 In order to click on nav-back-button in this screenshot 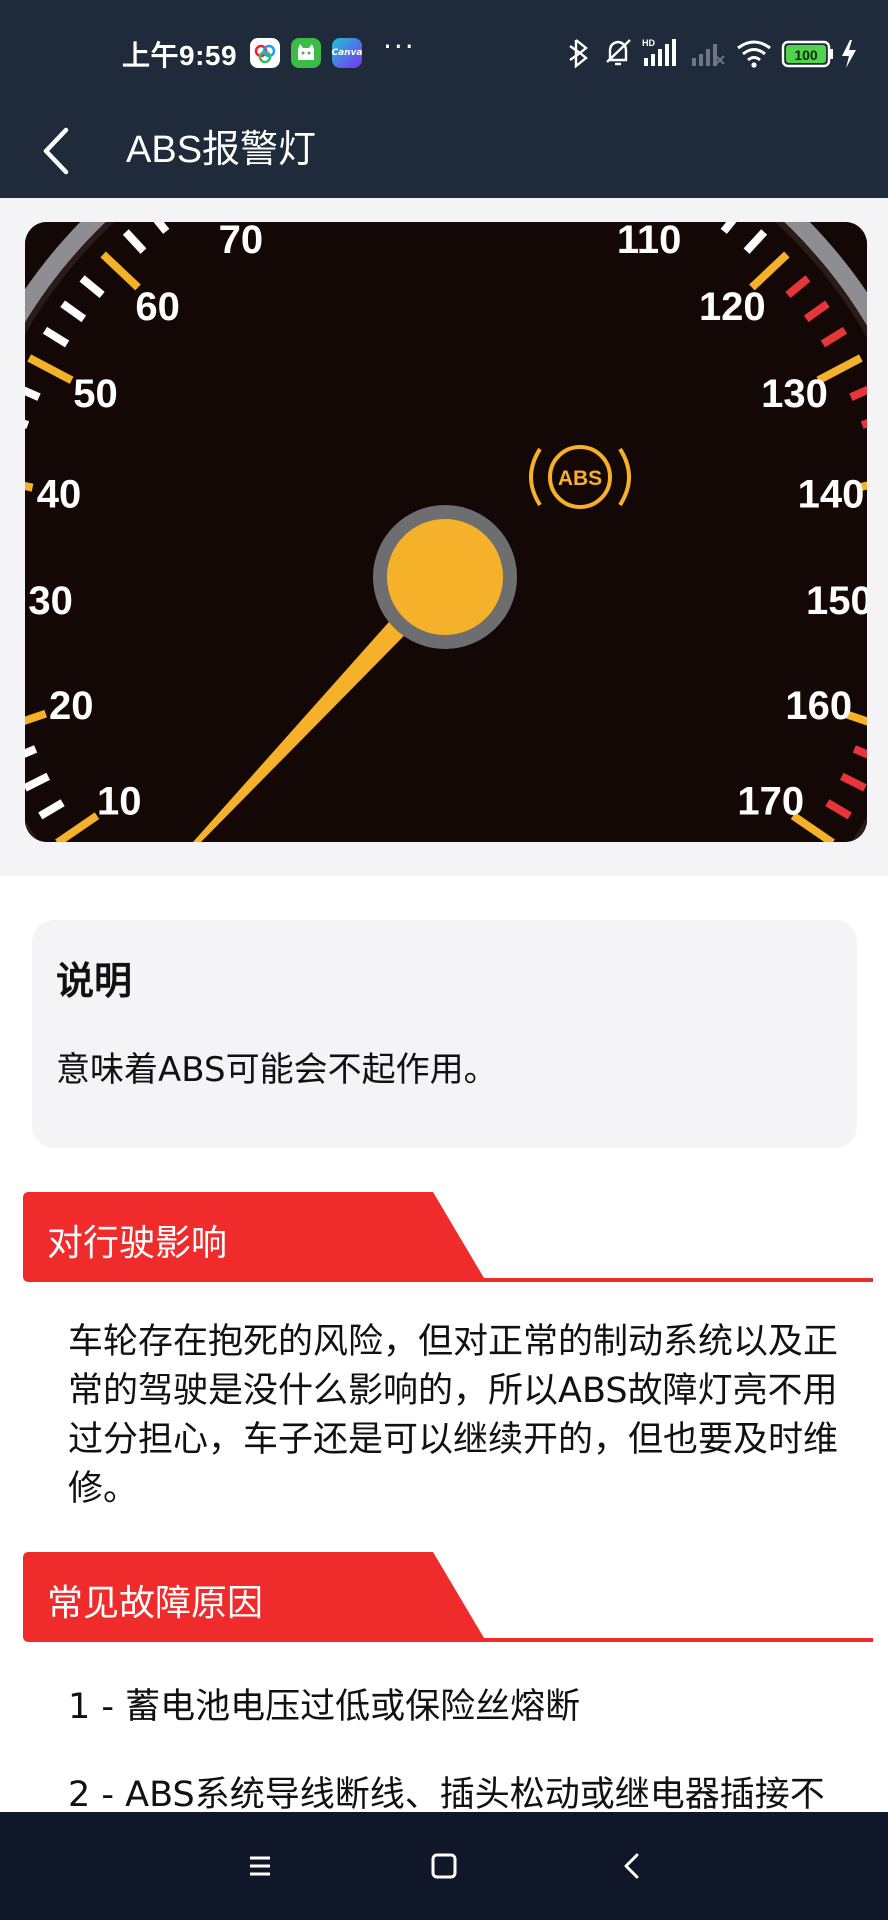, I will do `click(632, 1866)`.